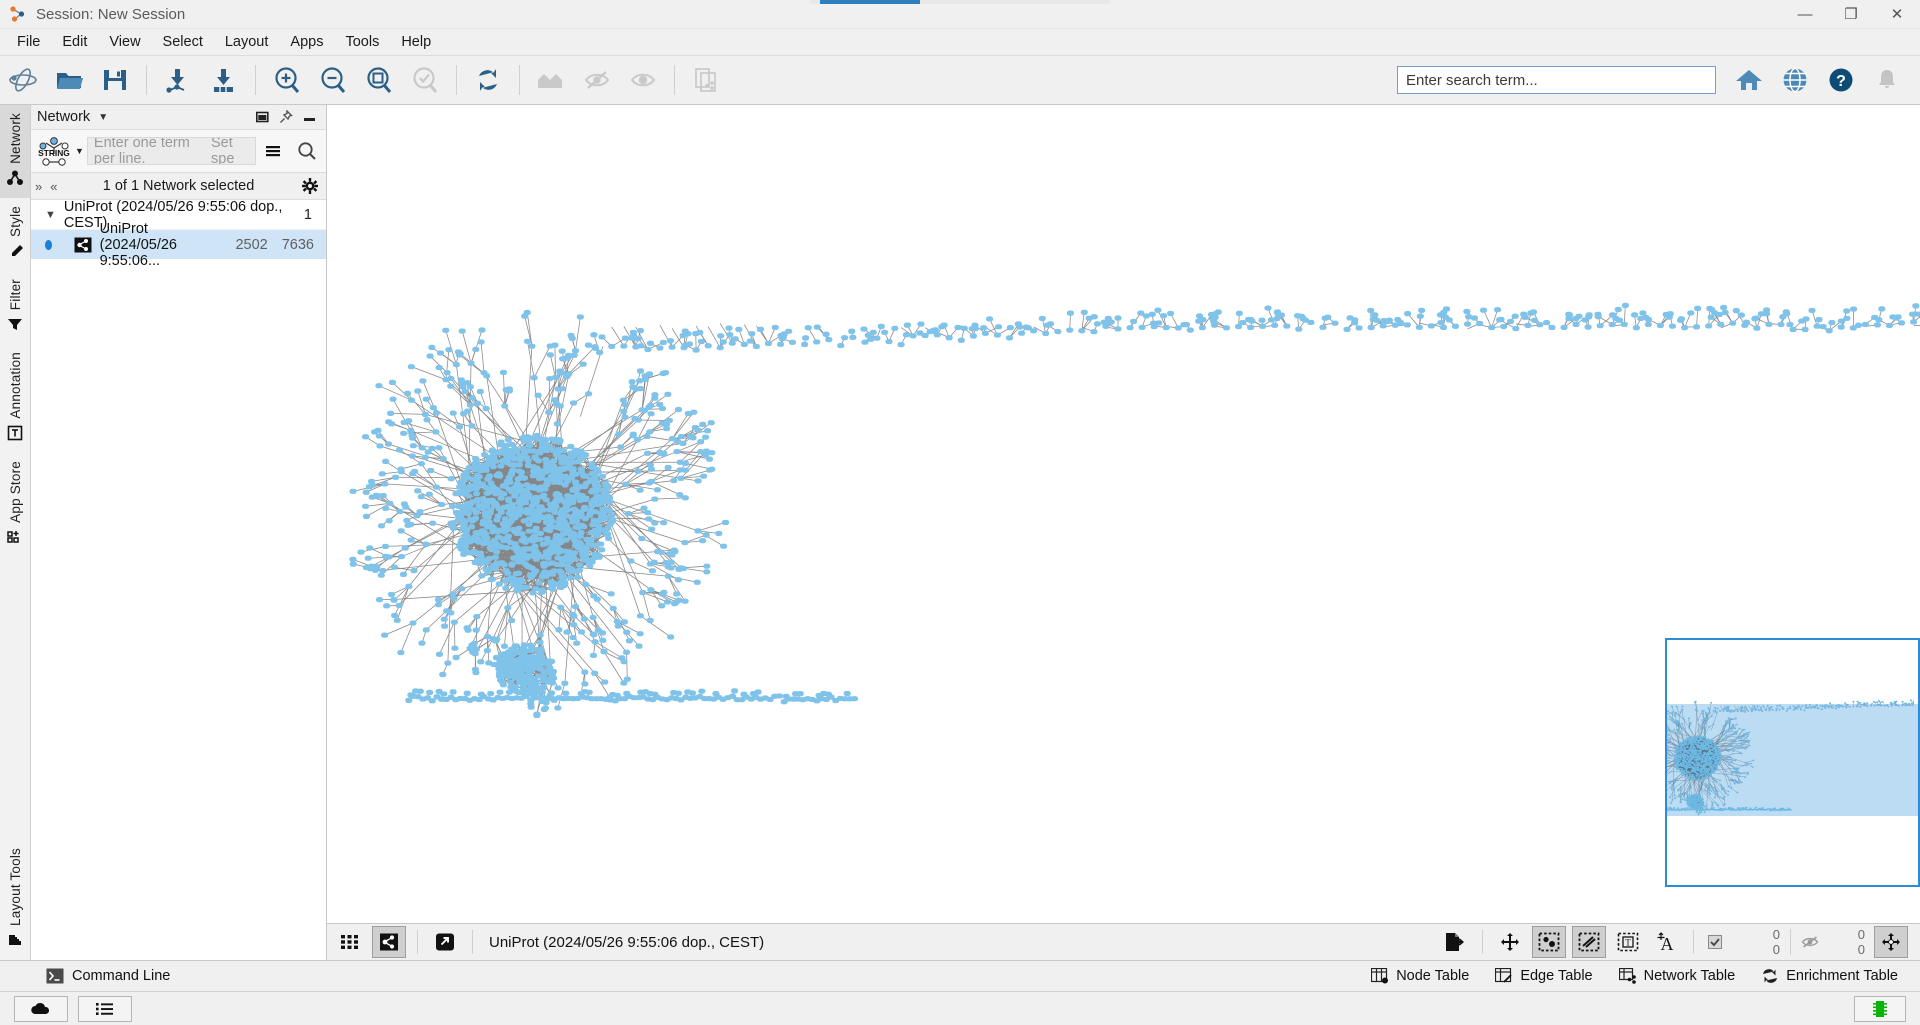 This screenshot has width=1920, height=1025. I want to click on clone-network-icon, so click(706, 80).